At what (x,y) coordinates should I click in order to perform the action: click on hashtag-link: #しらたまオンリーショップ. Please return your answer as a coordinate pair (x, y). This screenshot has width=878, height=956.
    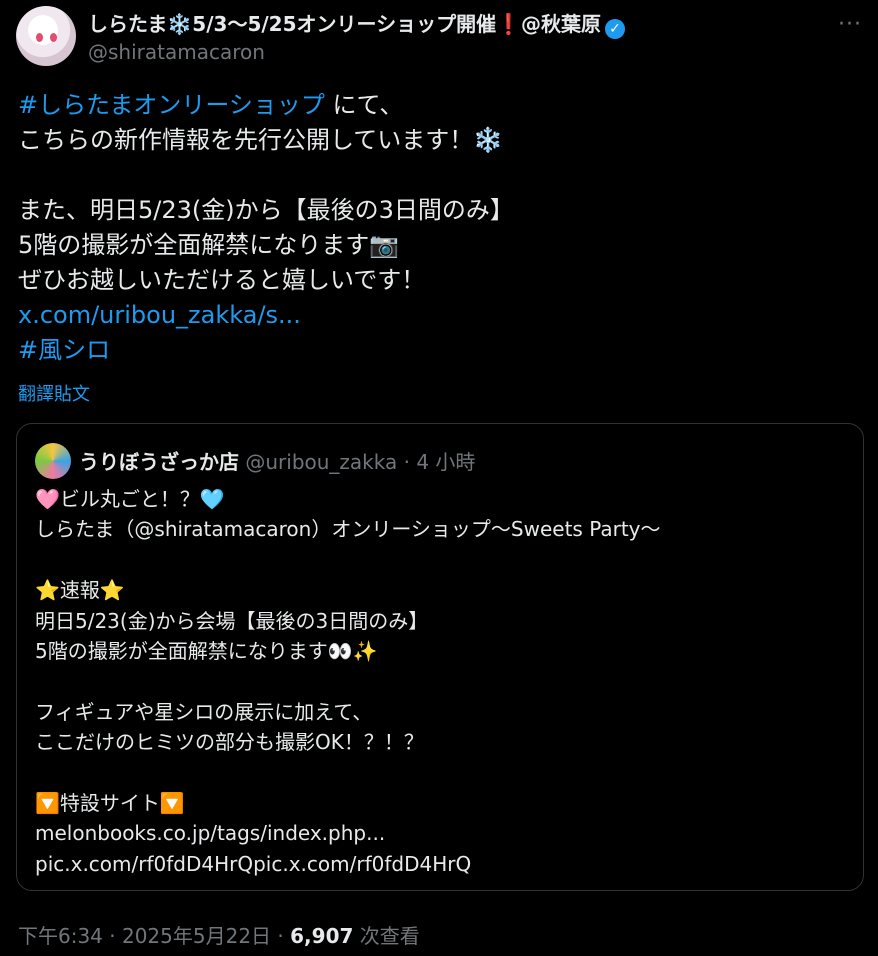
    Looking at the image, I should click on (171, 105).